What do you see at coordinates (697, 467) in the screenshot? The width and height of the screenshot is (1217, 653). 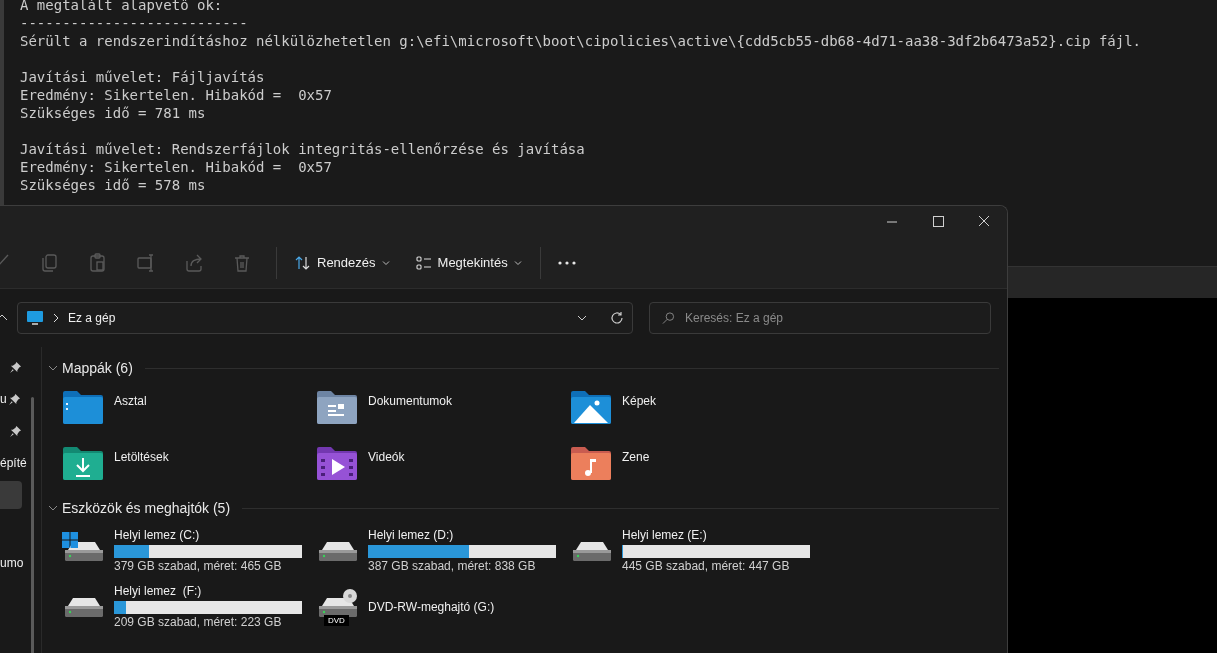 I see `folder-tile: Zene` at bounding box center [697, 467].